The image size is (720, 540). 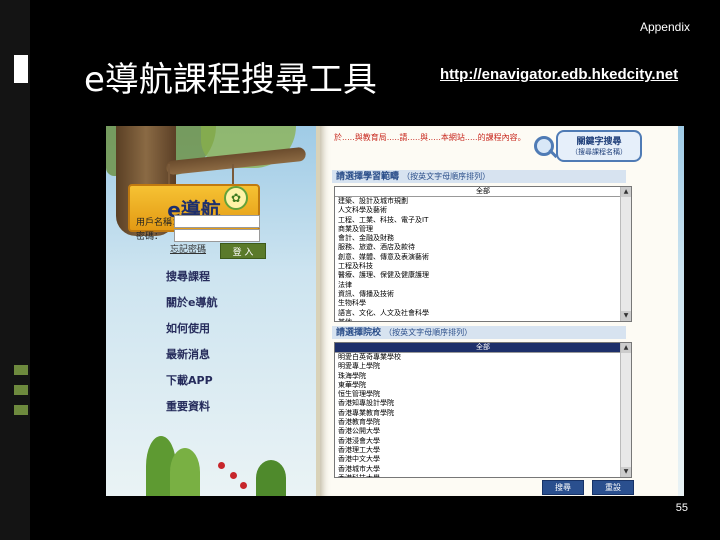 I want to click on learning-area-option: 其他, so click(x=483, y=319).